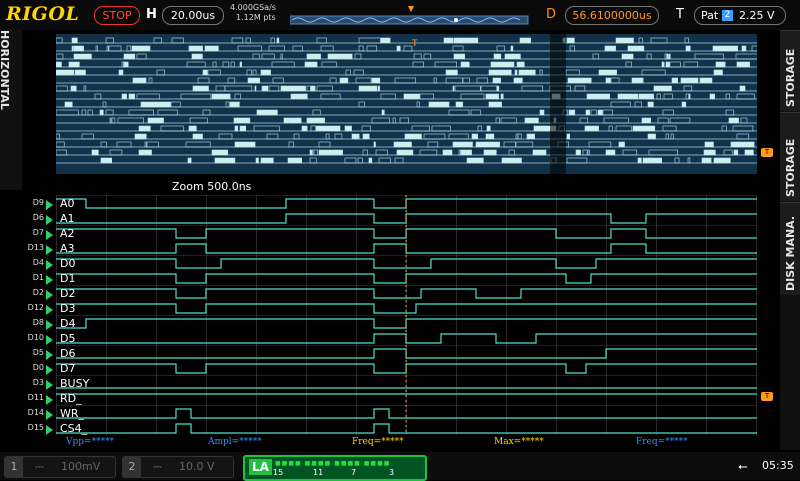 Image resolution: width=800 pixels, height=481 pixels. Describe the element at coordinates (757, 15) in the screenshot. I see `trigger-level: 2.25 V` at that location.